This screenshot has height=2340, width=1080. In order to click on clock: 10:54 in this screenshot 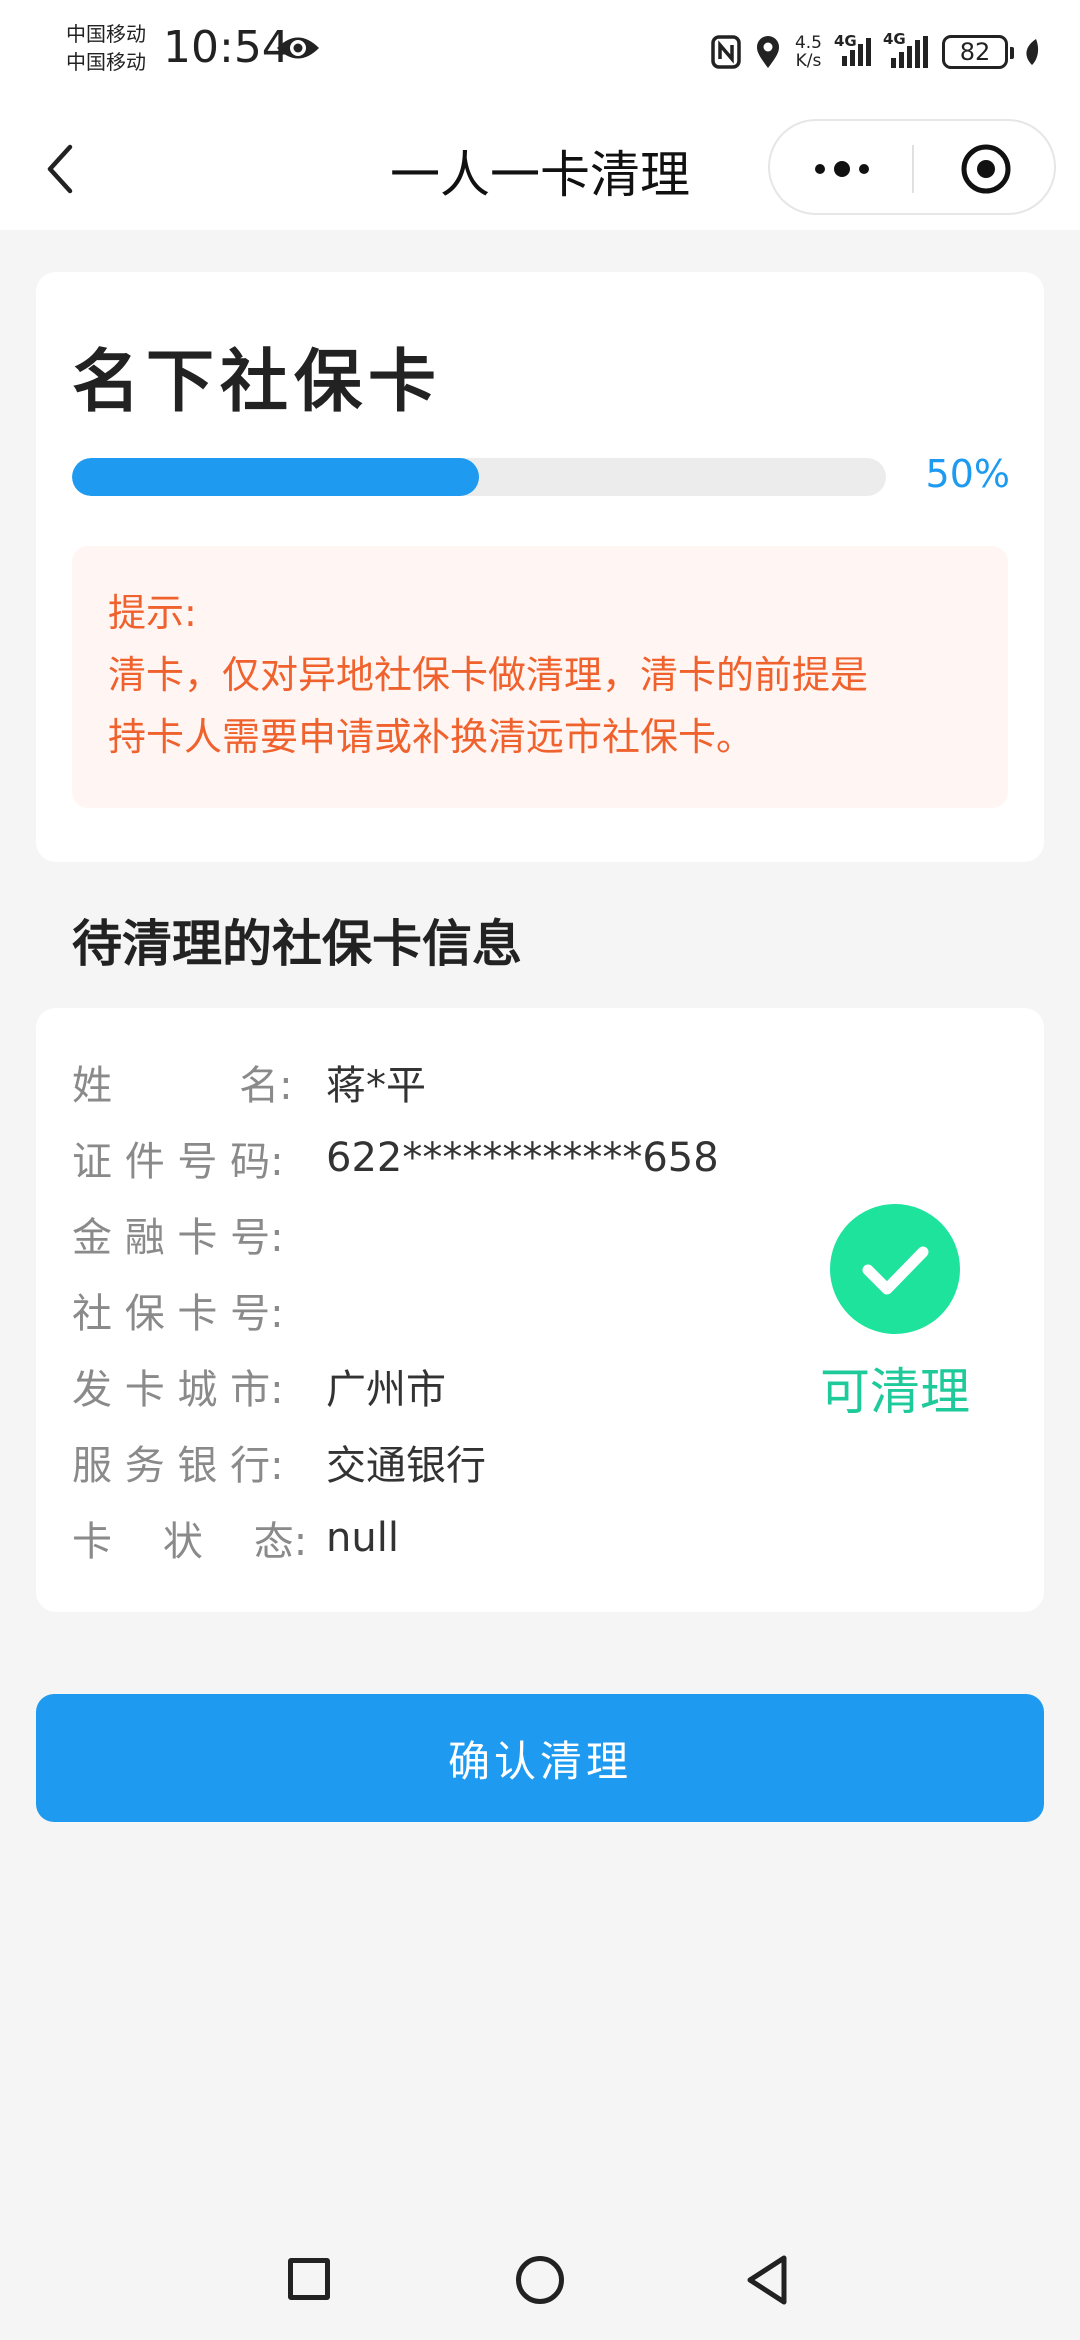, I will do `click(226, 47)`.